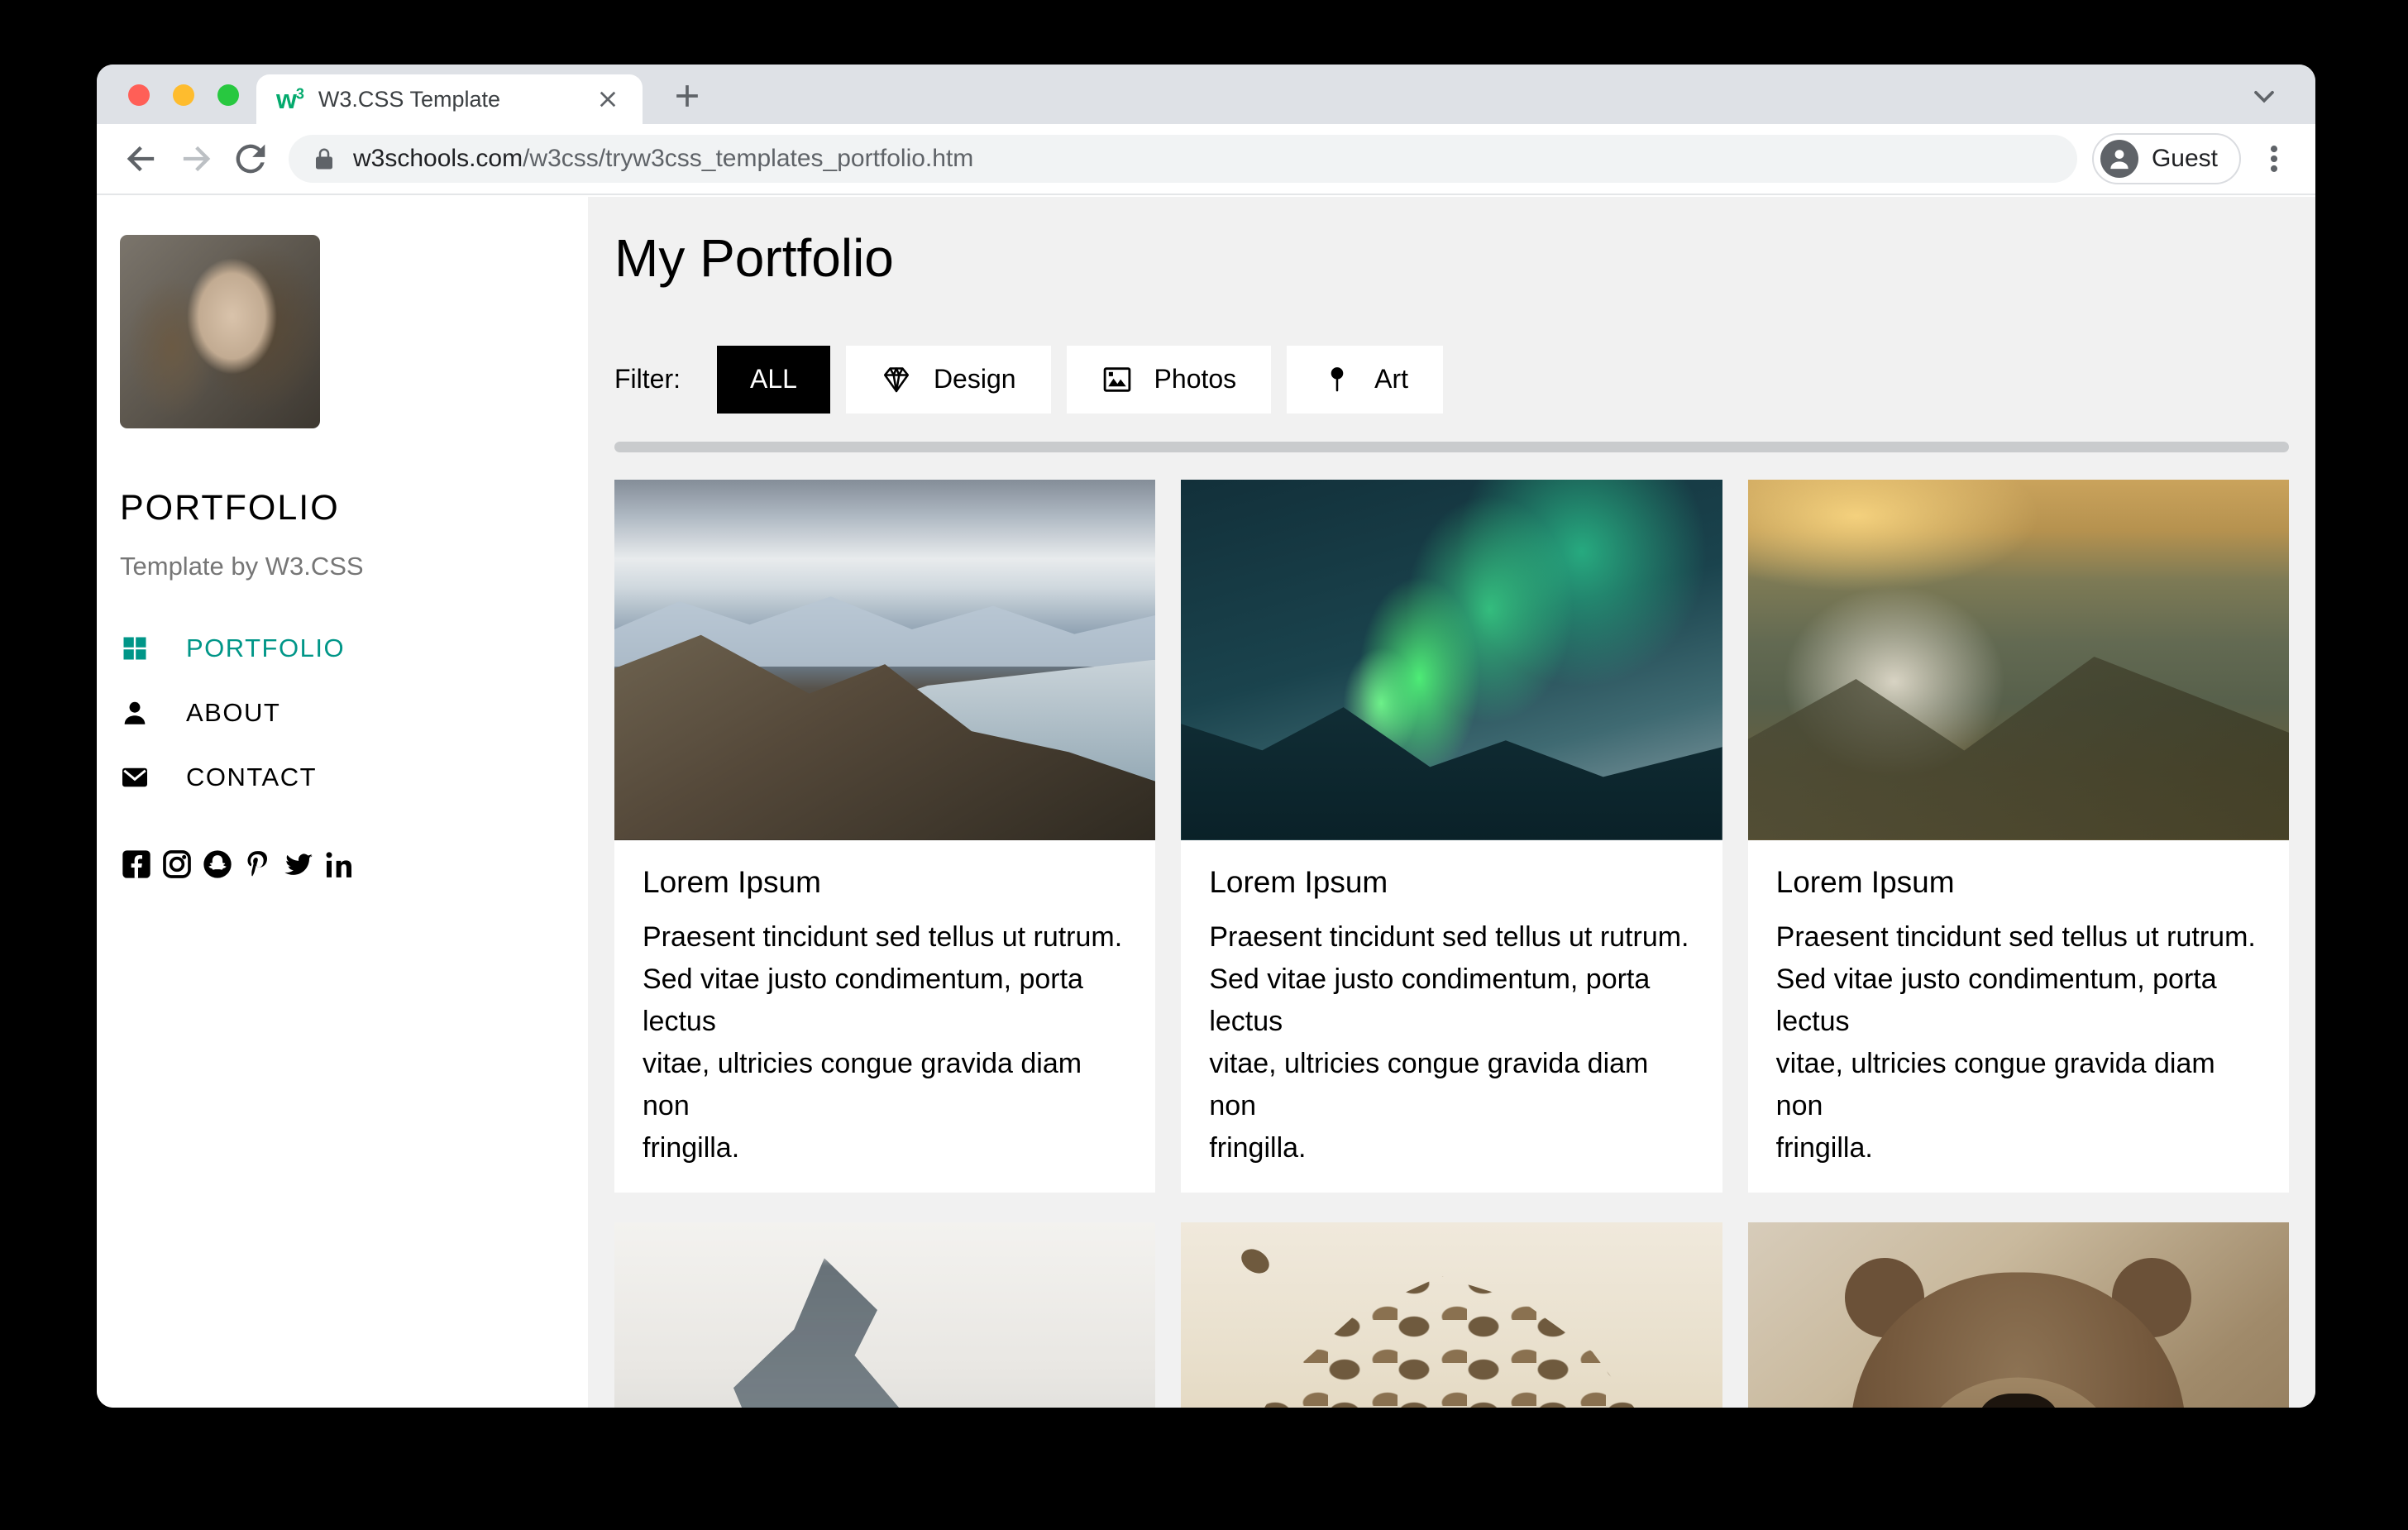  What do you see at coordinates (948, 379) in the screenshot?
I see `filter-design-button: Design` at bounding box center [948, 379].